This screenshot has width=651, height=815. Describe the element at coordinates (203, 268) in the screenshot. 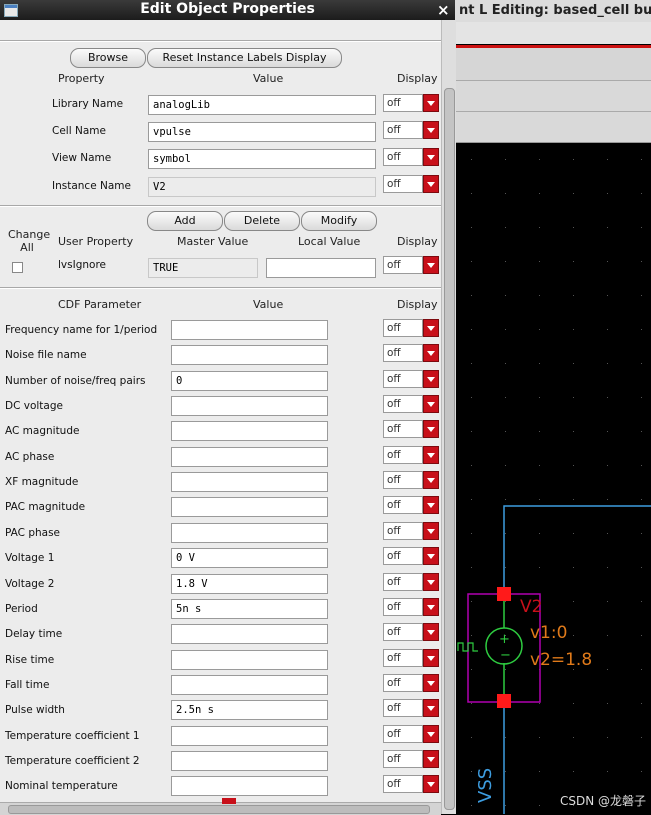

I see `master-value-field: TRUE` at that location.